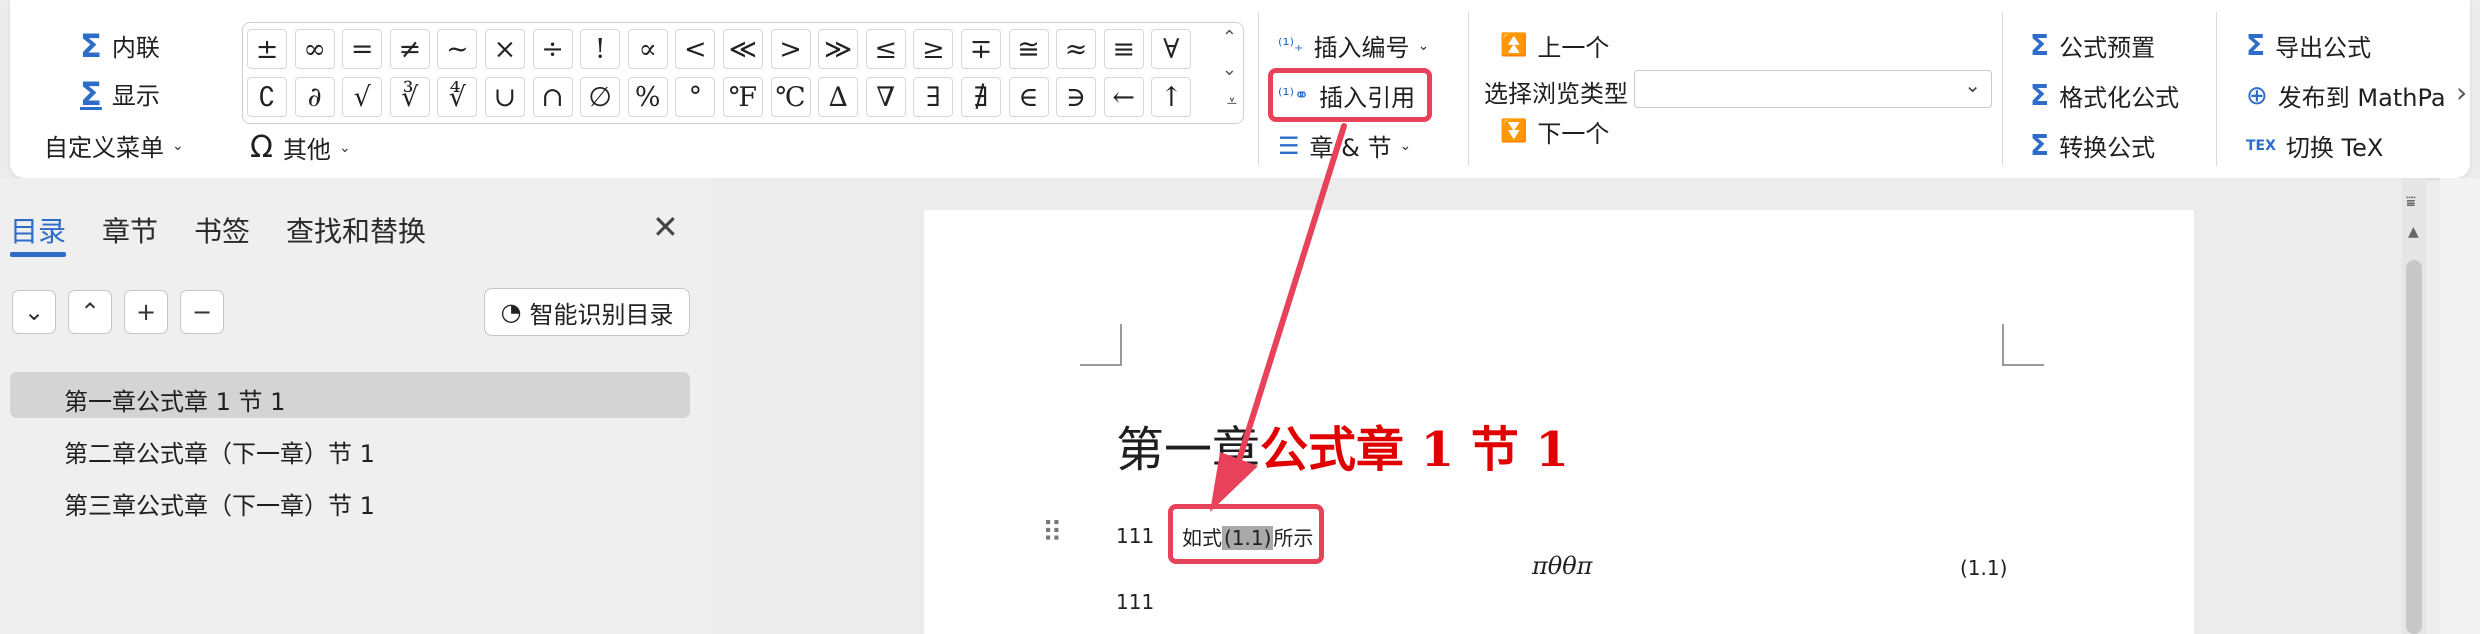  I want to click on symbol-button: ∇, so click(885, 97).